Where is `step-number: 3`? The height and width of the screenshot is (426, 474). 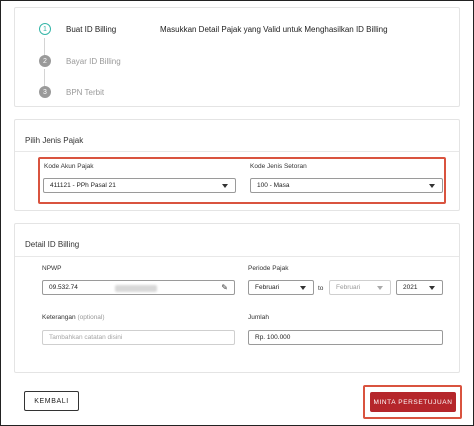
step-number: 3 is located at coordinates (45, 92).